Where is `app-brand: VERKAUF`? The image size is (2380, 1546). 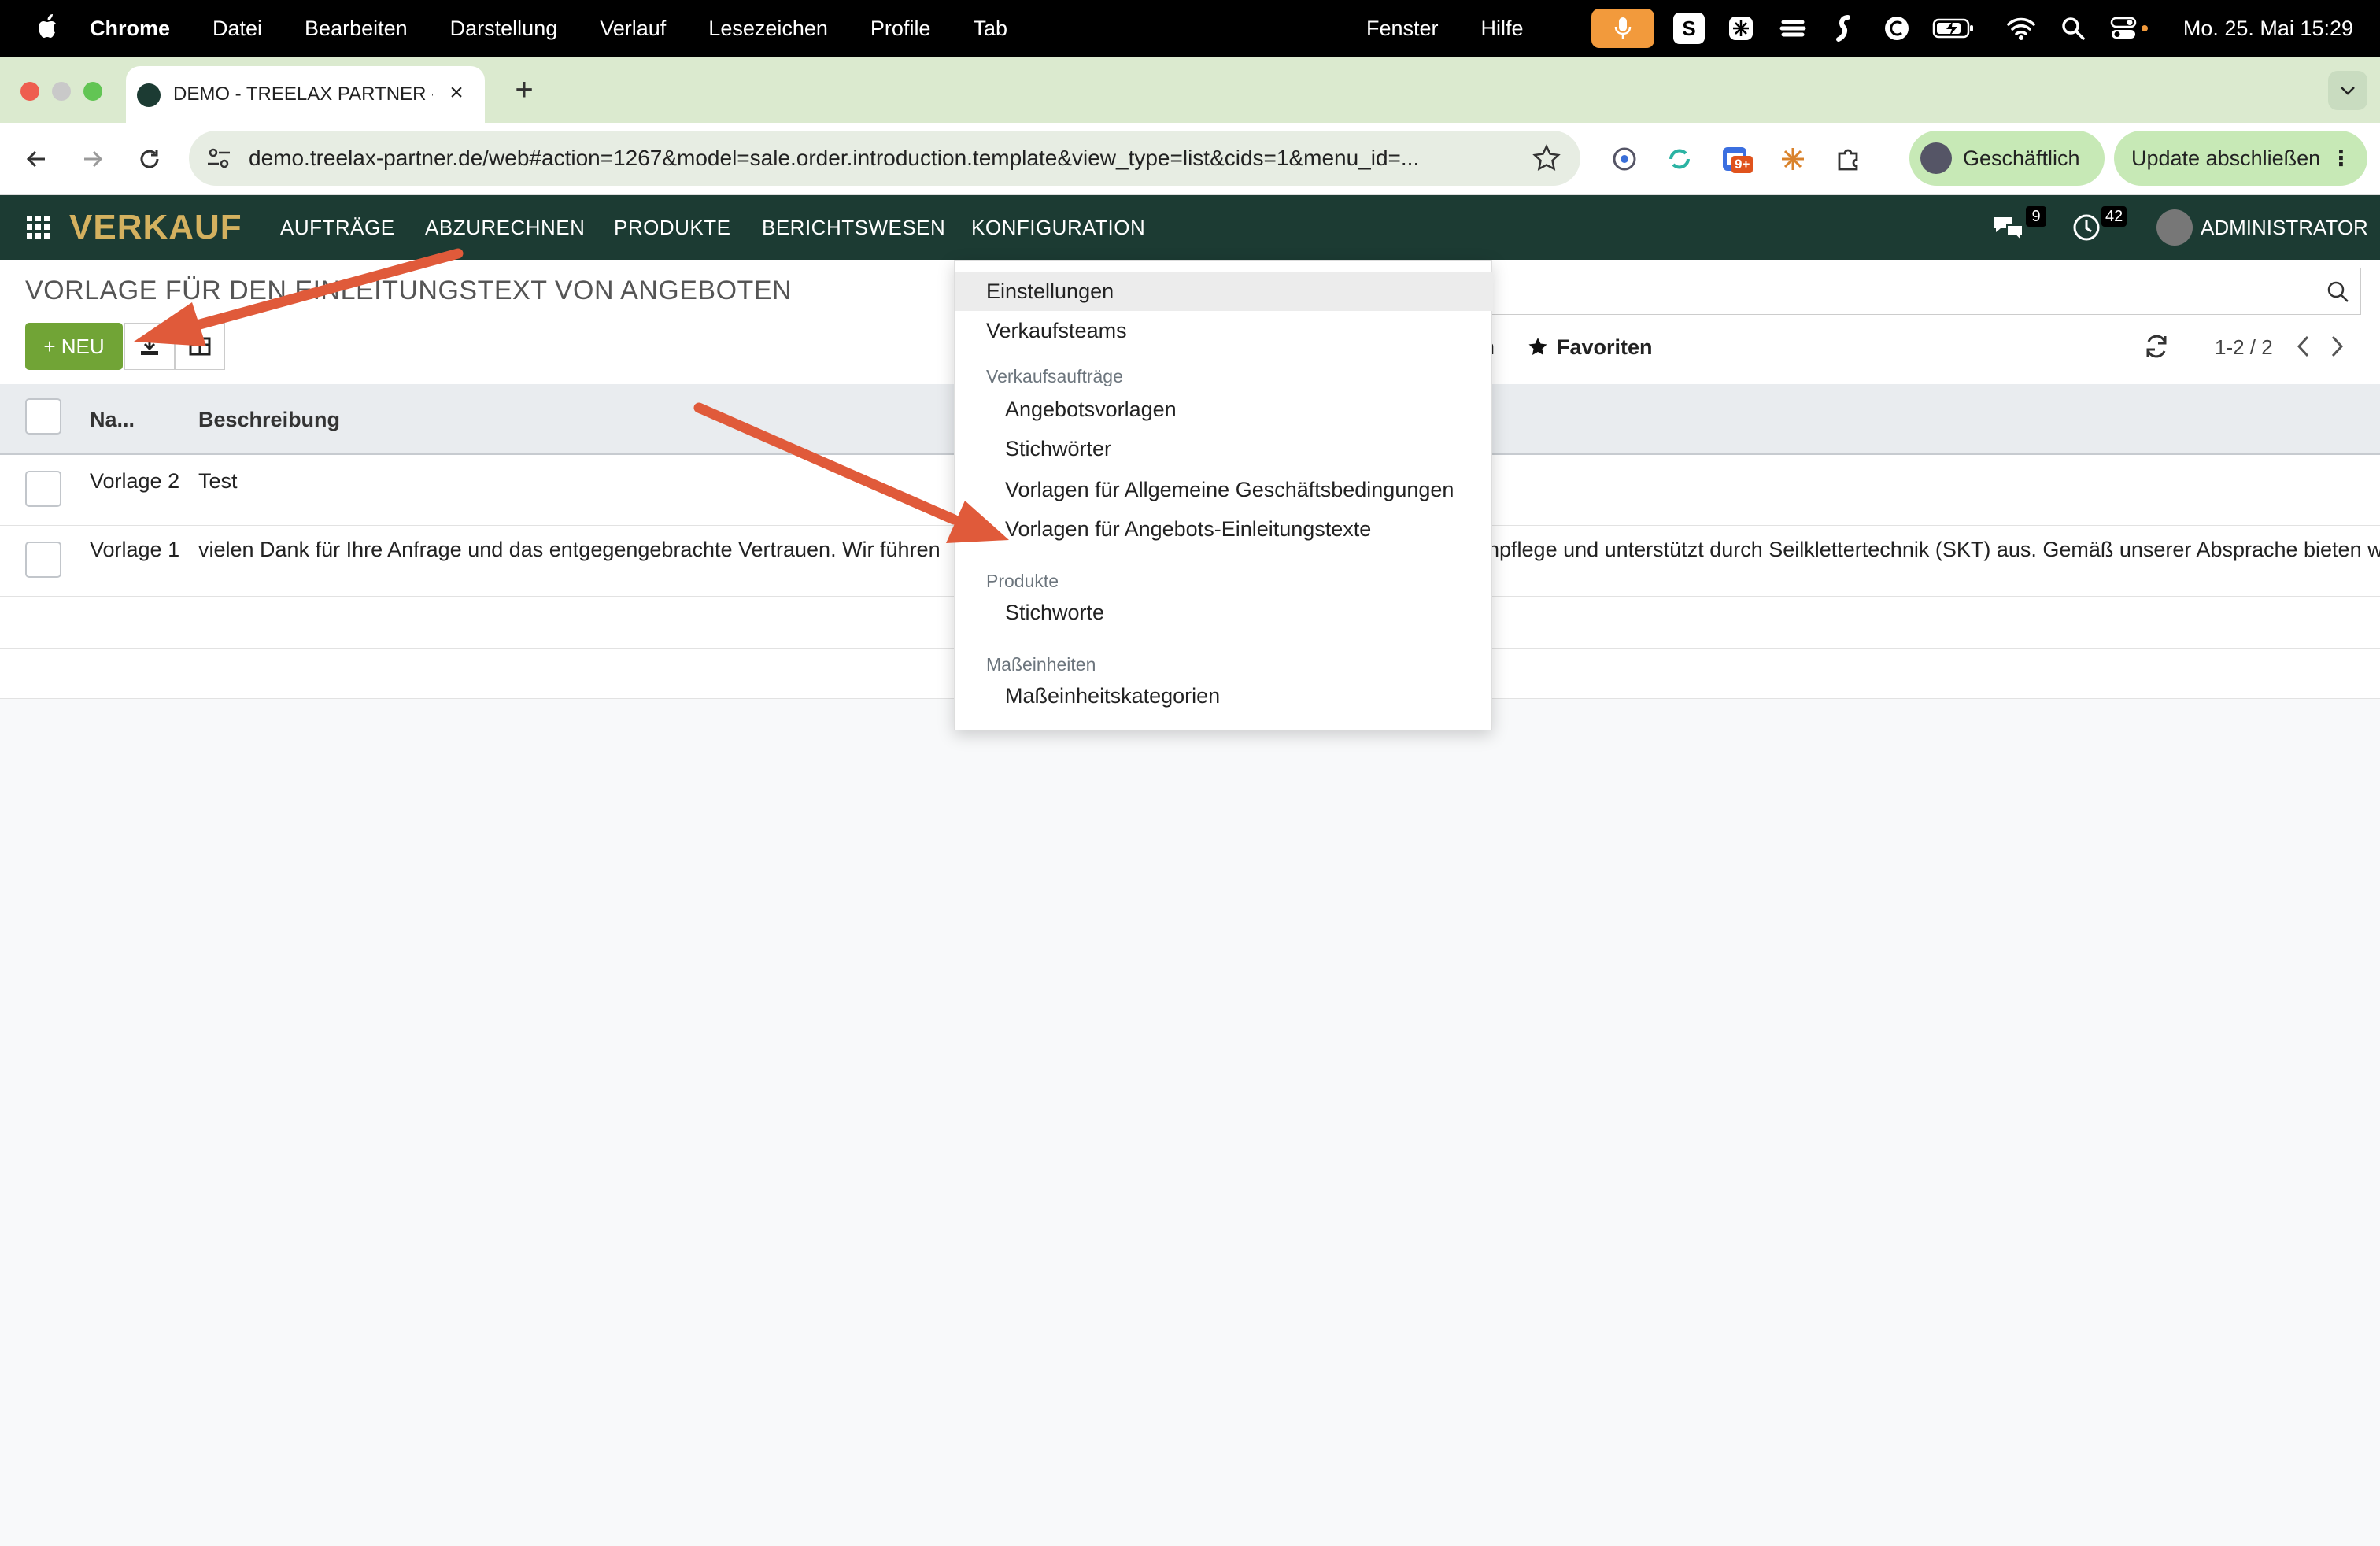
app-brand: VERKAUF is located at coordinates (155, 228).